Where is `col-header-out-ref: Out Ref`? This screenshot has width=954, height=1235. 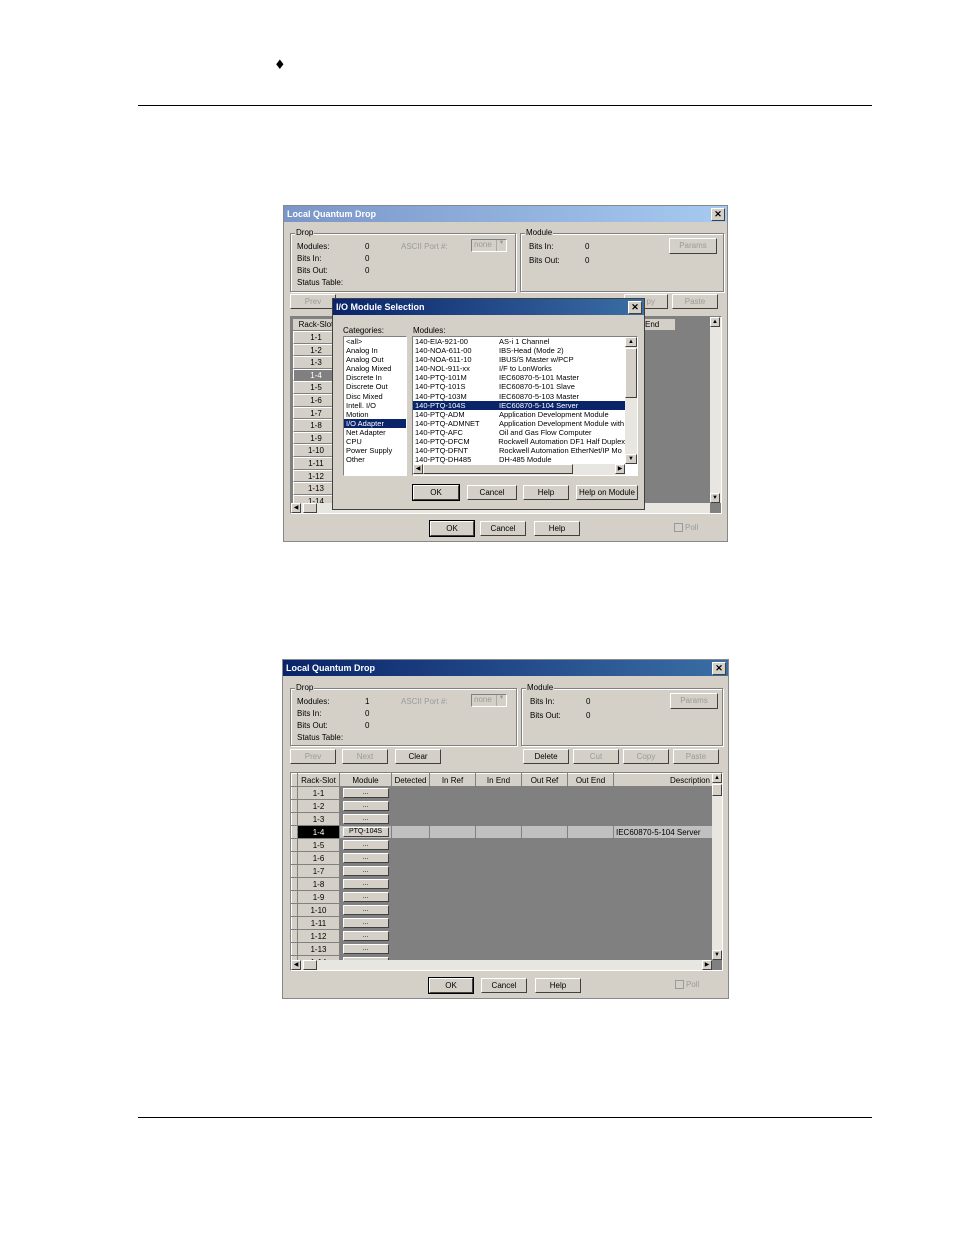
col-header-out-ref: Out Ref is located at coordinates (544, 780).